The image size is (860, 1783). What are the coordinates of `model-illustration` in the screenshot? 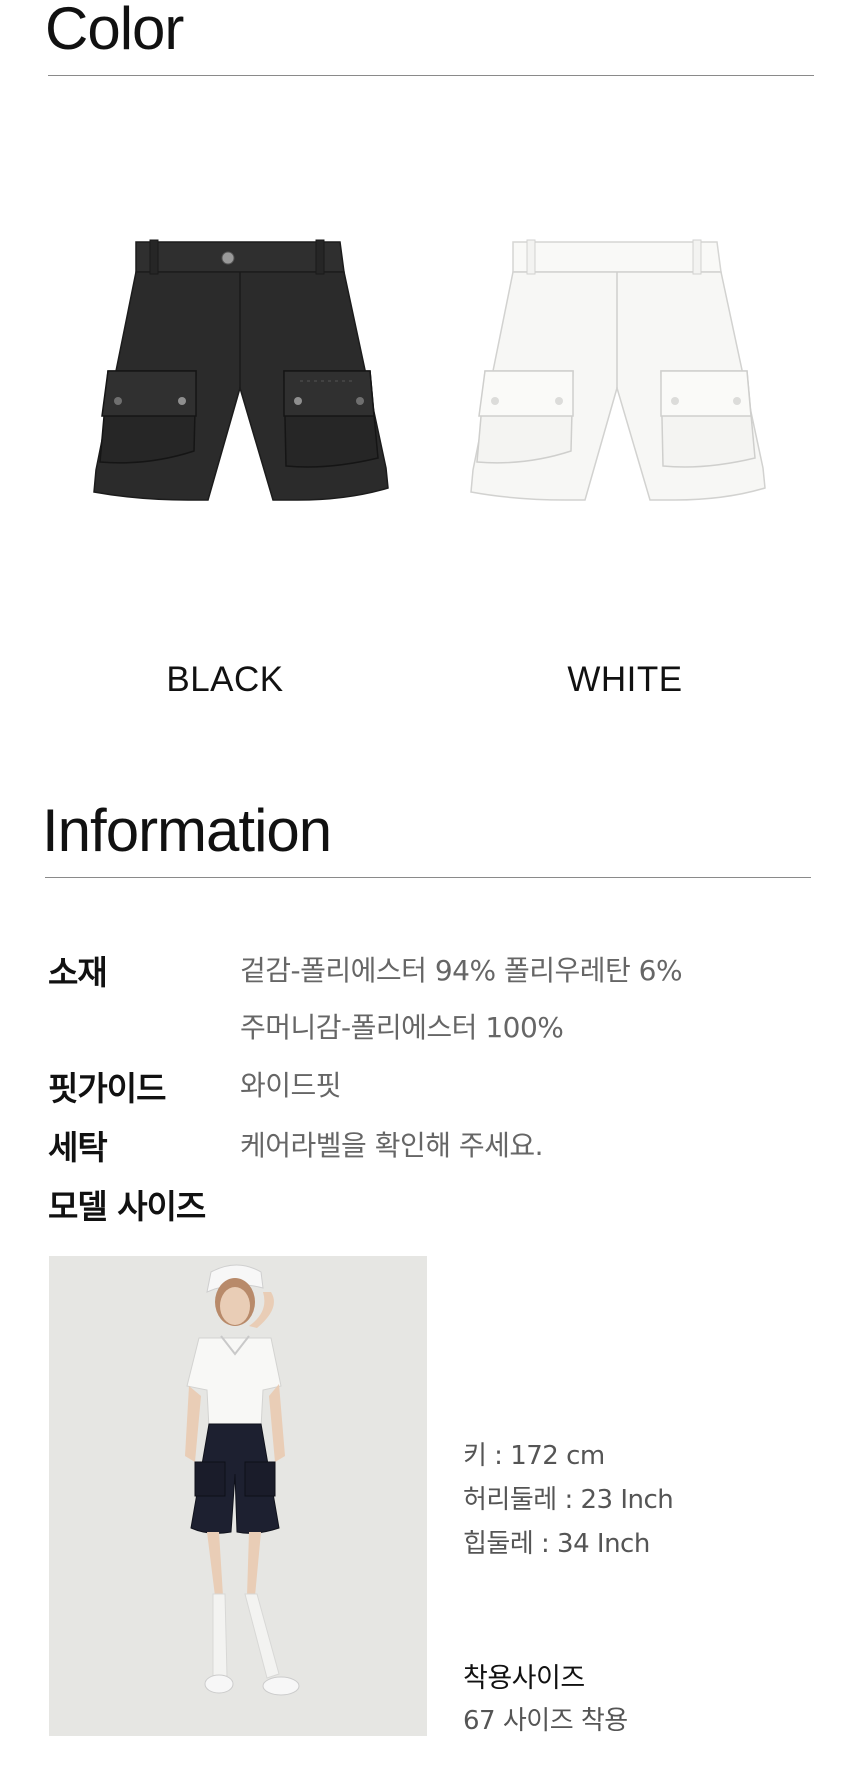 It's located at (238, 1496).